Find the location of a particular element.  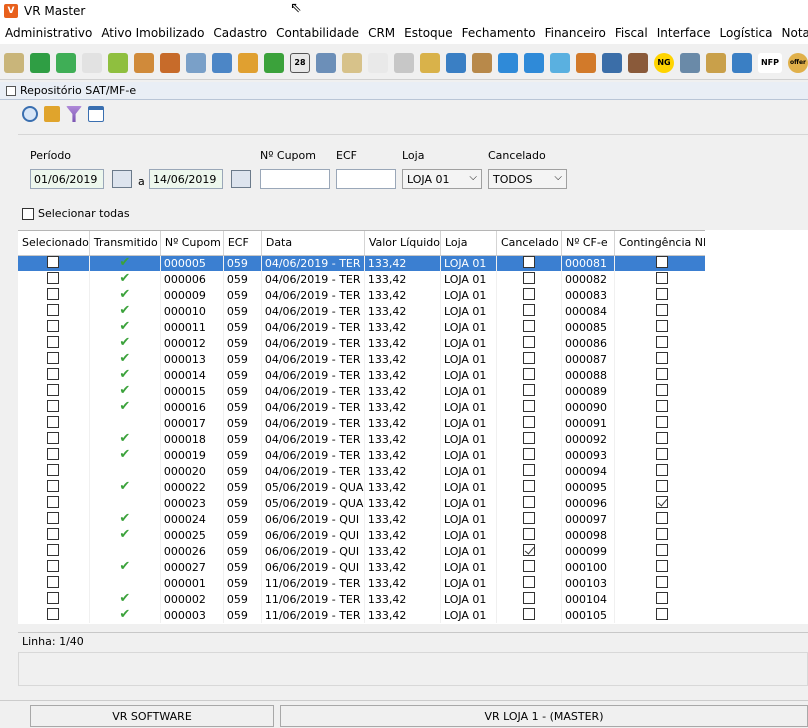

checkbox is located at coordinates (28, 213).